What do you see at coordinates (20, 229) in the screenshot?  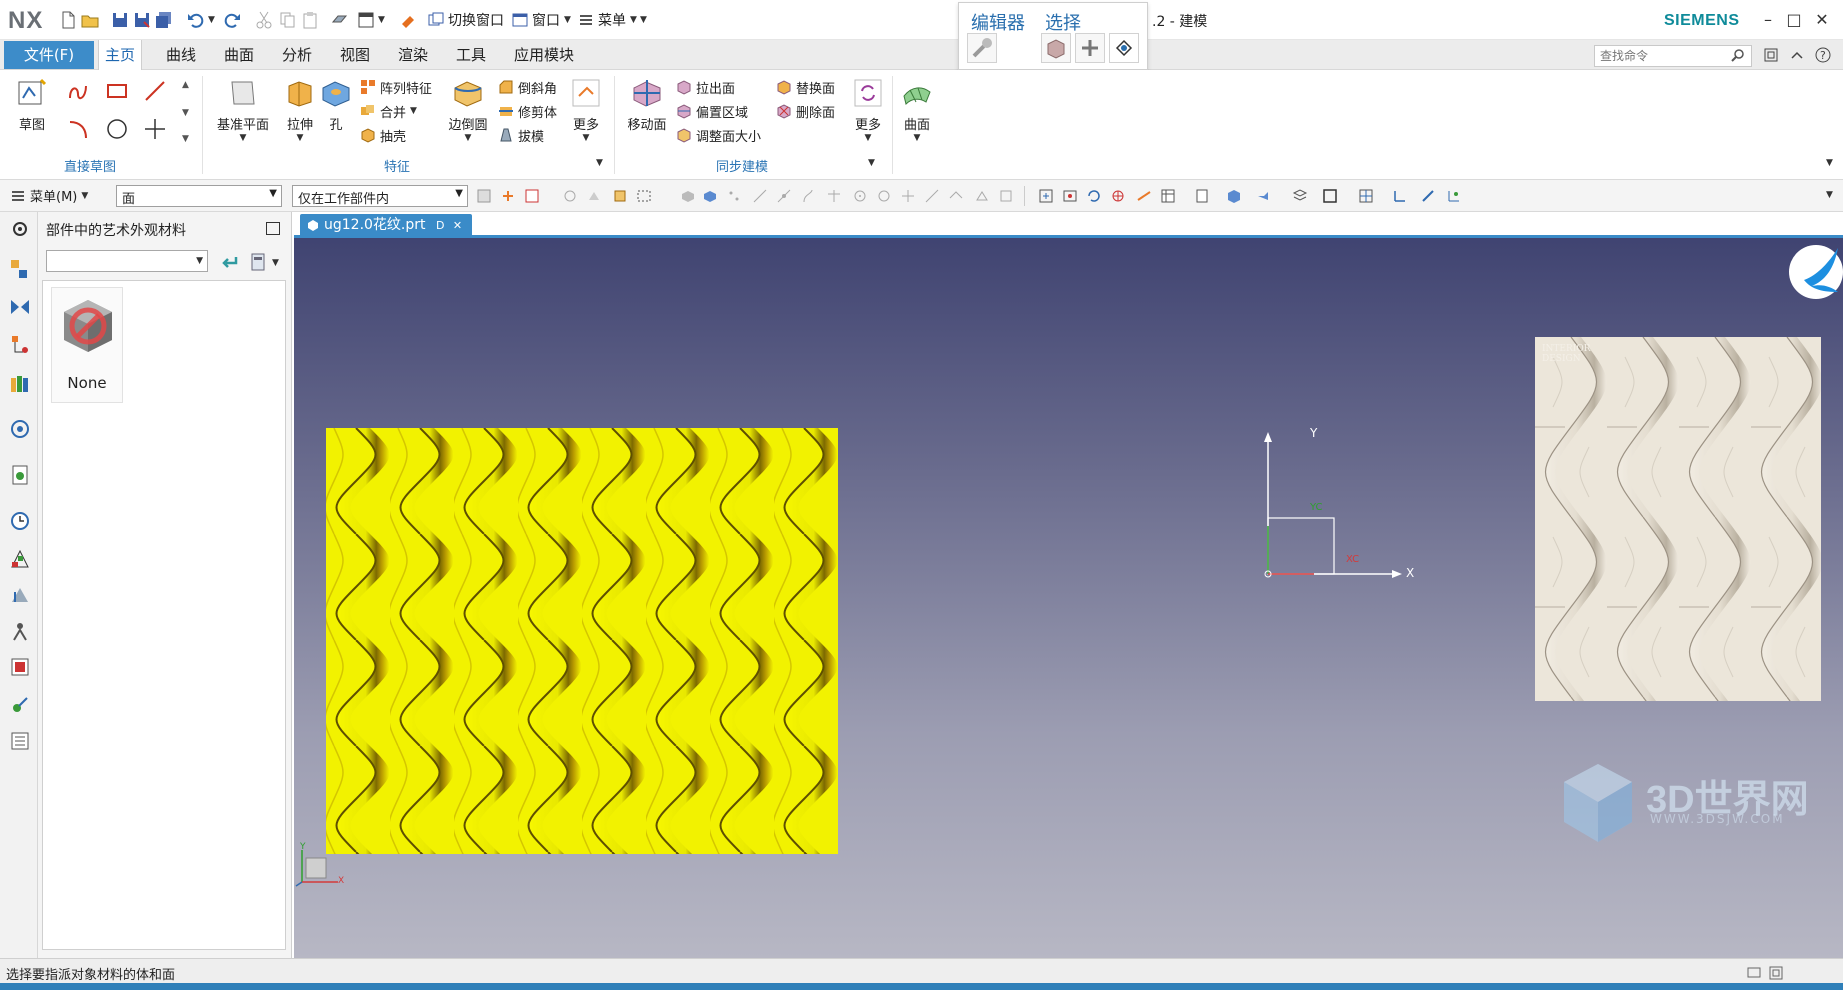 I see `gear-icon` at bounding box center [20, 229].